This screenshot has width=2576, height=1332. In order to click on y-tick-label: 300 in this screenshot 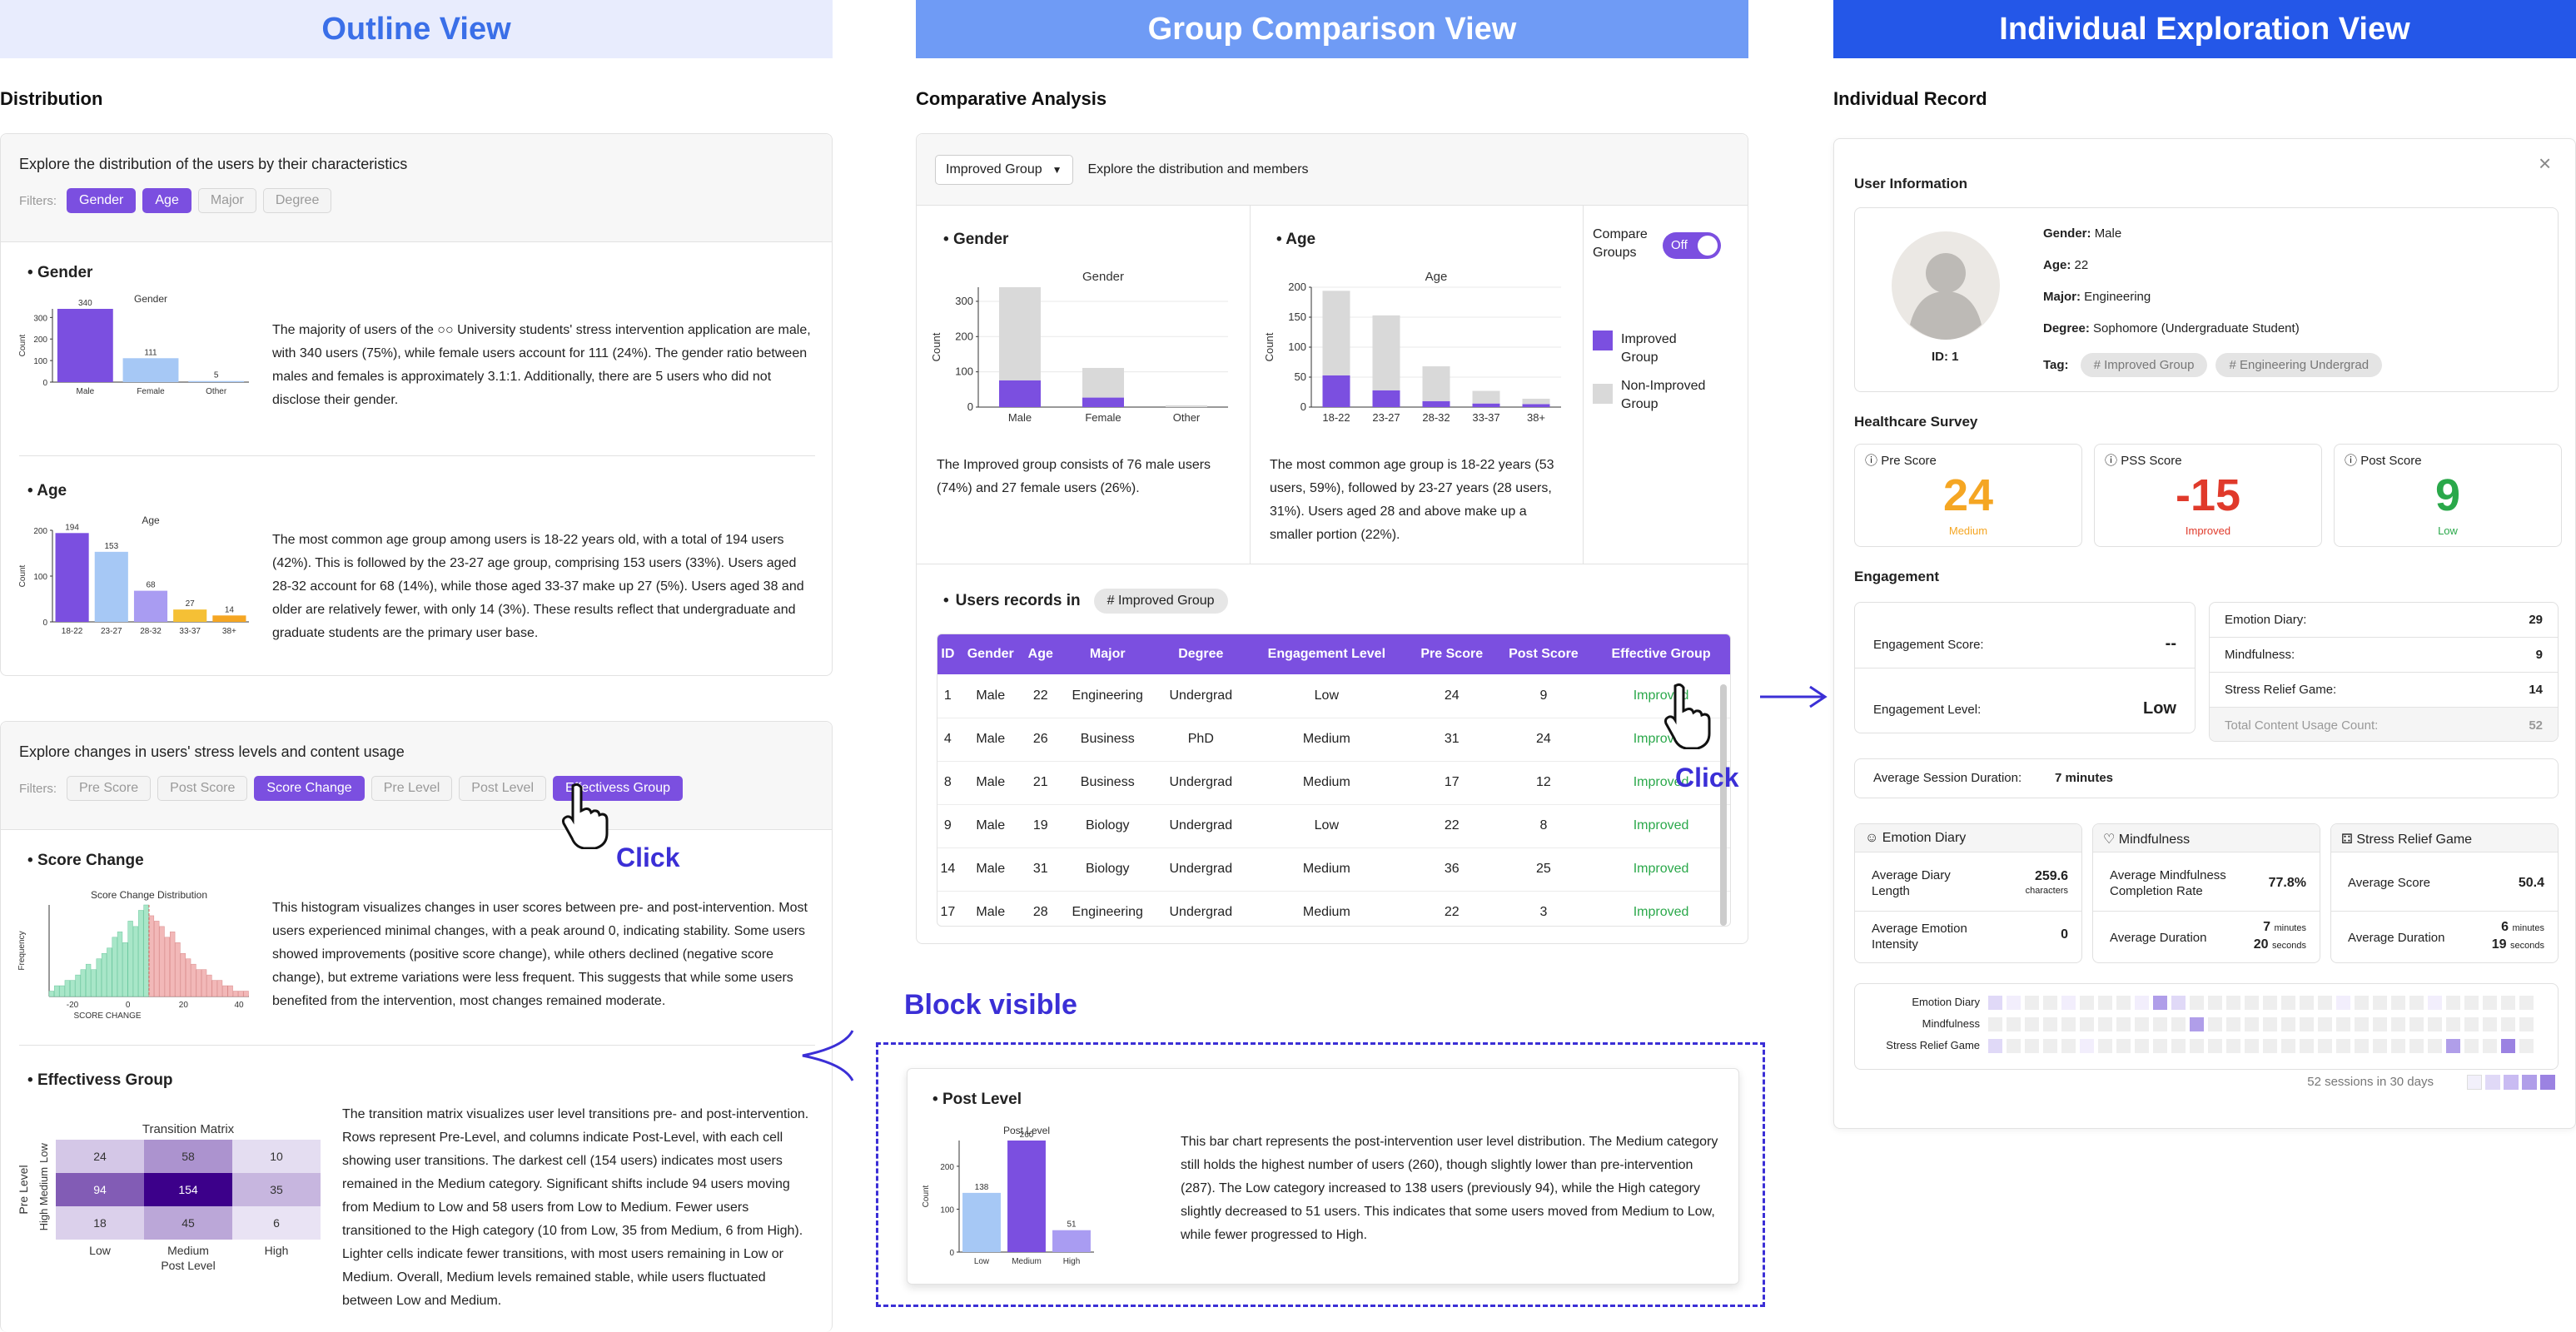, I will do `click(964, 301)`.